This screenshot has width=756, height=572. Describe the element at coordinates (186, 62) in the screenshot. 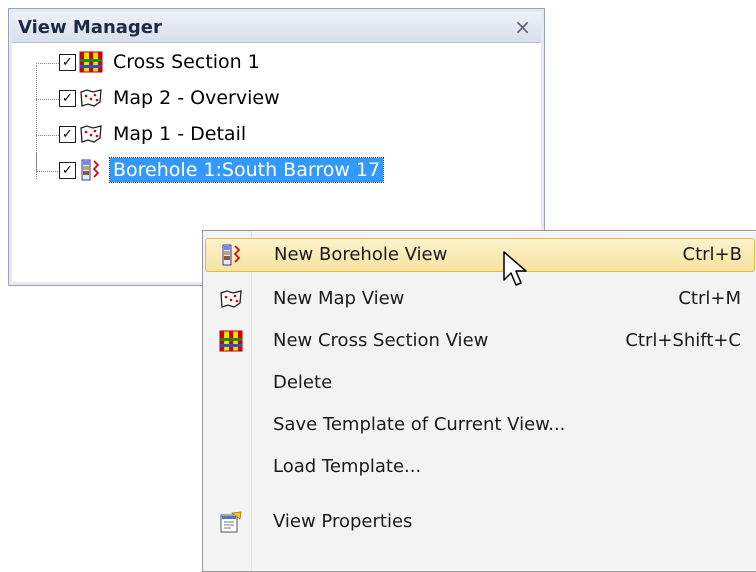

I see `tree-item-label: Cross Section 1` at that location.